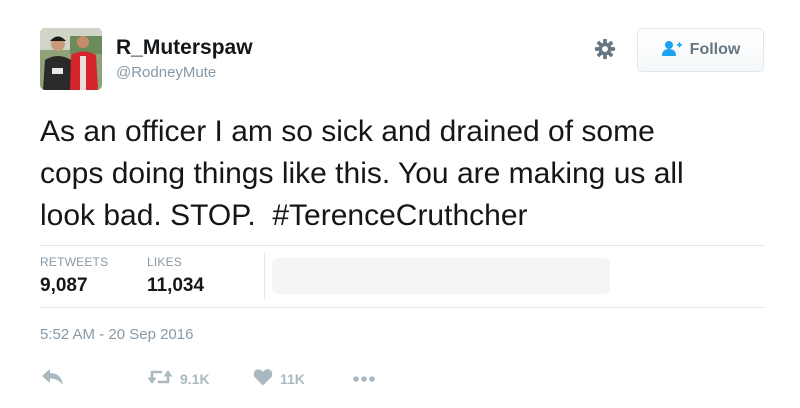 This screenshot has height=408, width=800. I want to click on retweets-stat: RETWEETS 9,087, so click(74, 276).